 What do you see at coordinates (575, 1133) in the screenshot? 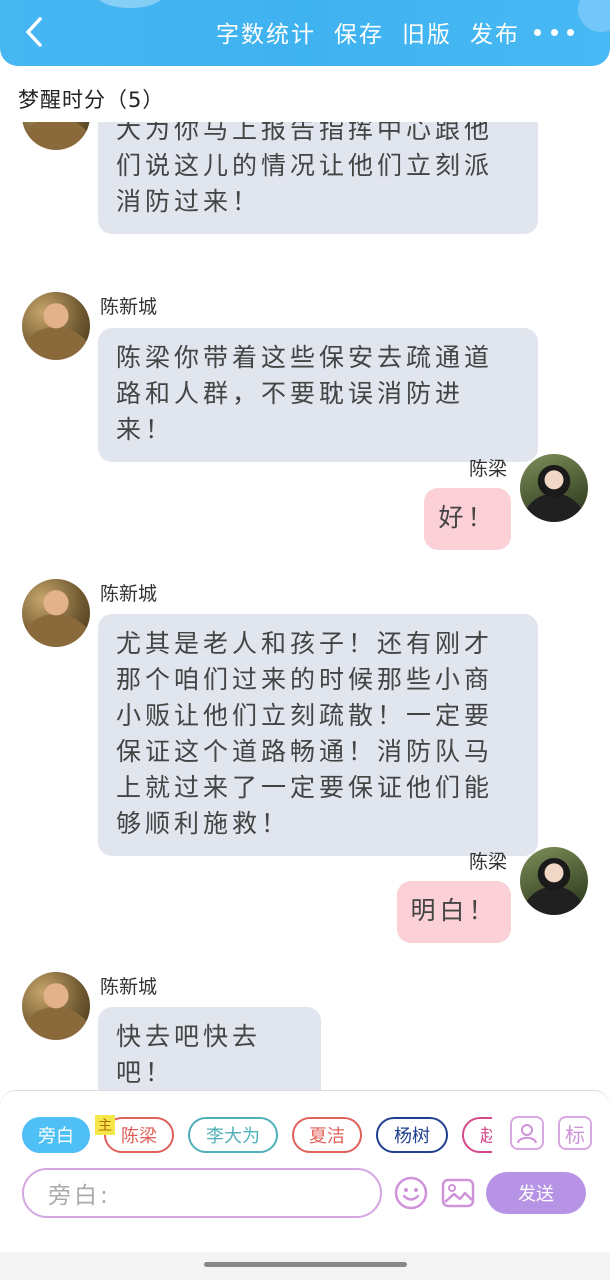
I see `tag-button: 标` at bounding box center [575, 1133].